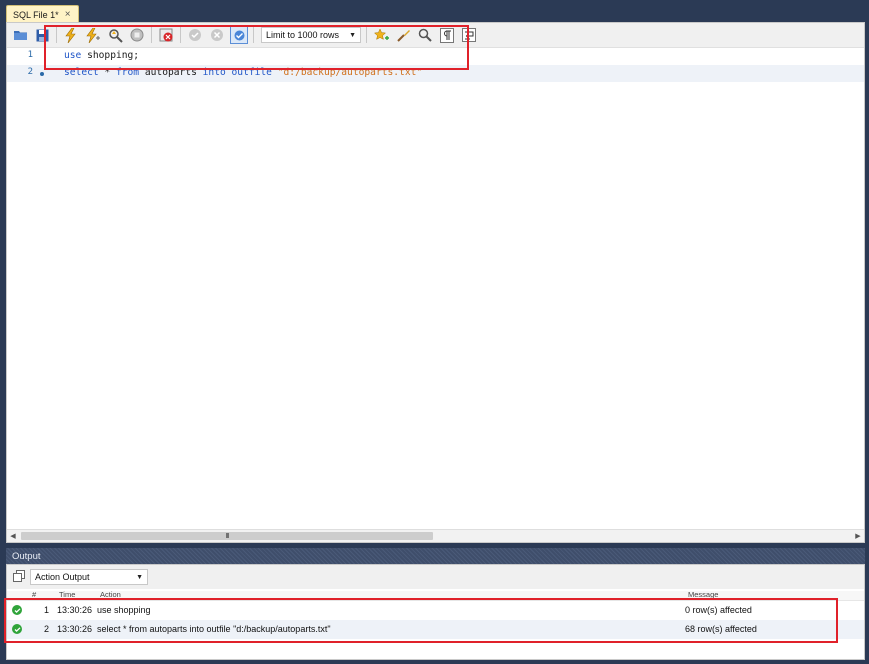 This screenshot has height=664, width=869. What do you see at coordinates (435, 535) in the screenshot?
I see `horizontal-scrollbar: ◀ III ▶` at bounding box center [435, 535].